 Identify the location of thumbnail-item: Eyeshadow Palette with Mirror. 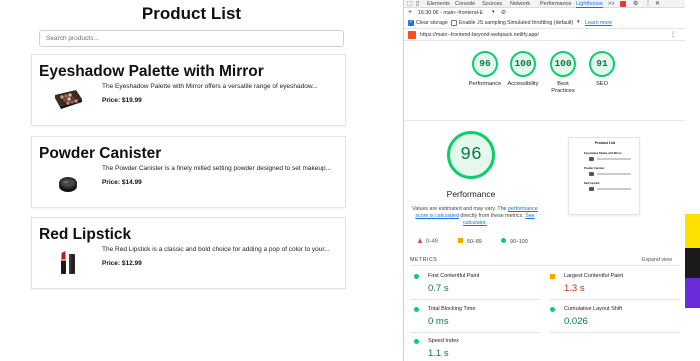
(603, 153).